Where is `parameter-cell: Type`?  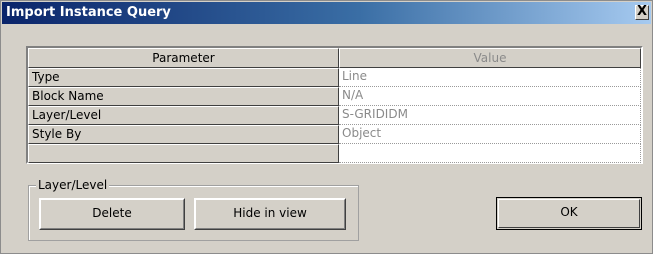 parameter-cell: Type is located at coordinates (183, 77).